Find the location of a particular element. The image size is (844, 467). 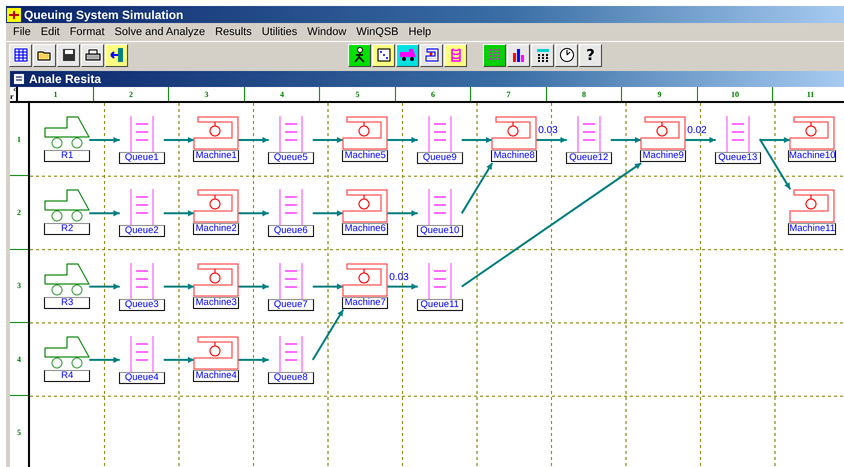

node-label: Queue3 is located at coordinates (141, 304).